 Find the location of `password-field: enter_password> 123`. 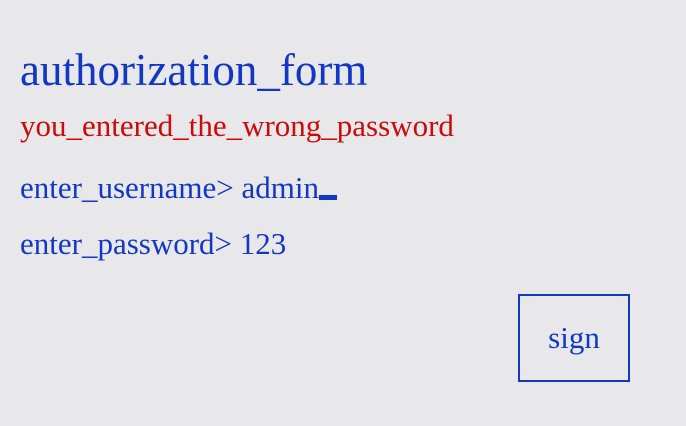

password-field: enter_password> 123 is located at coordinates (153, 244).